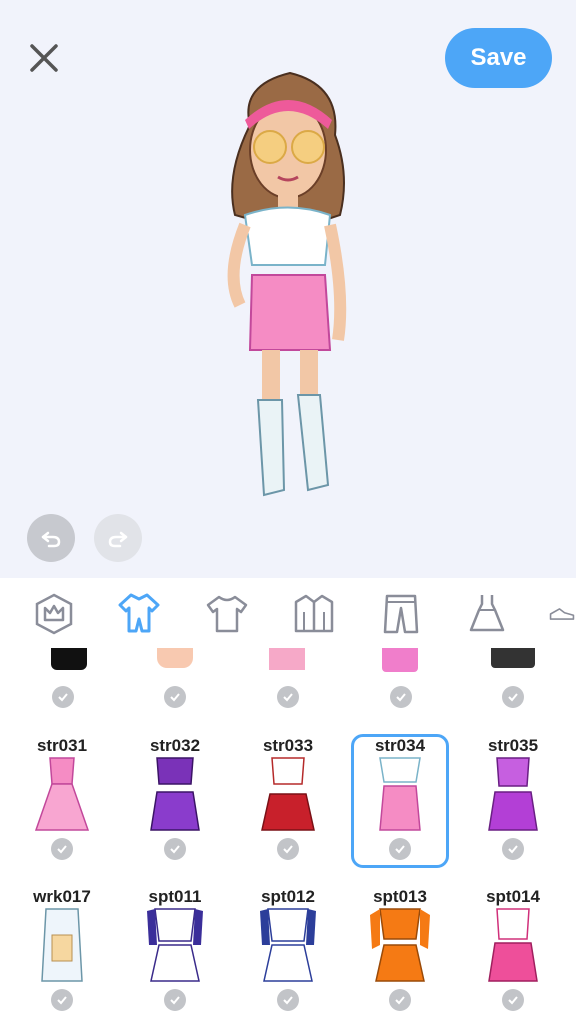 This screenshot has height=1024, width=576. I want to click on outfit-item-spt011: spt011, so click(175, 954).